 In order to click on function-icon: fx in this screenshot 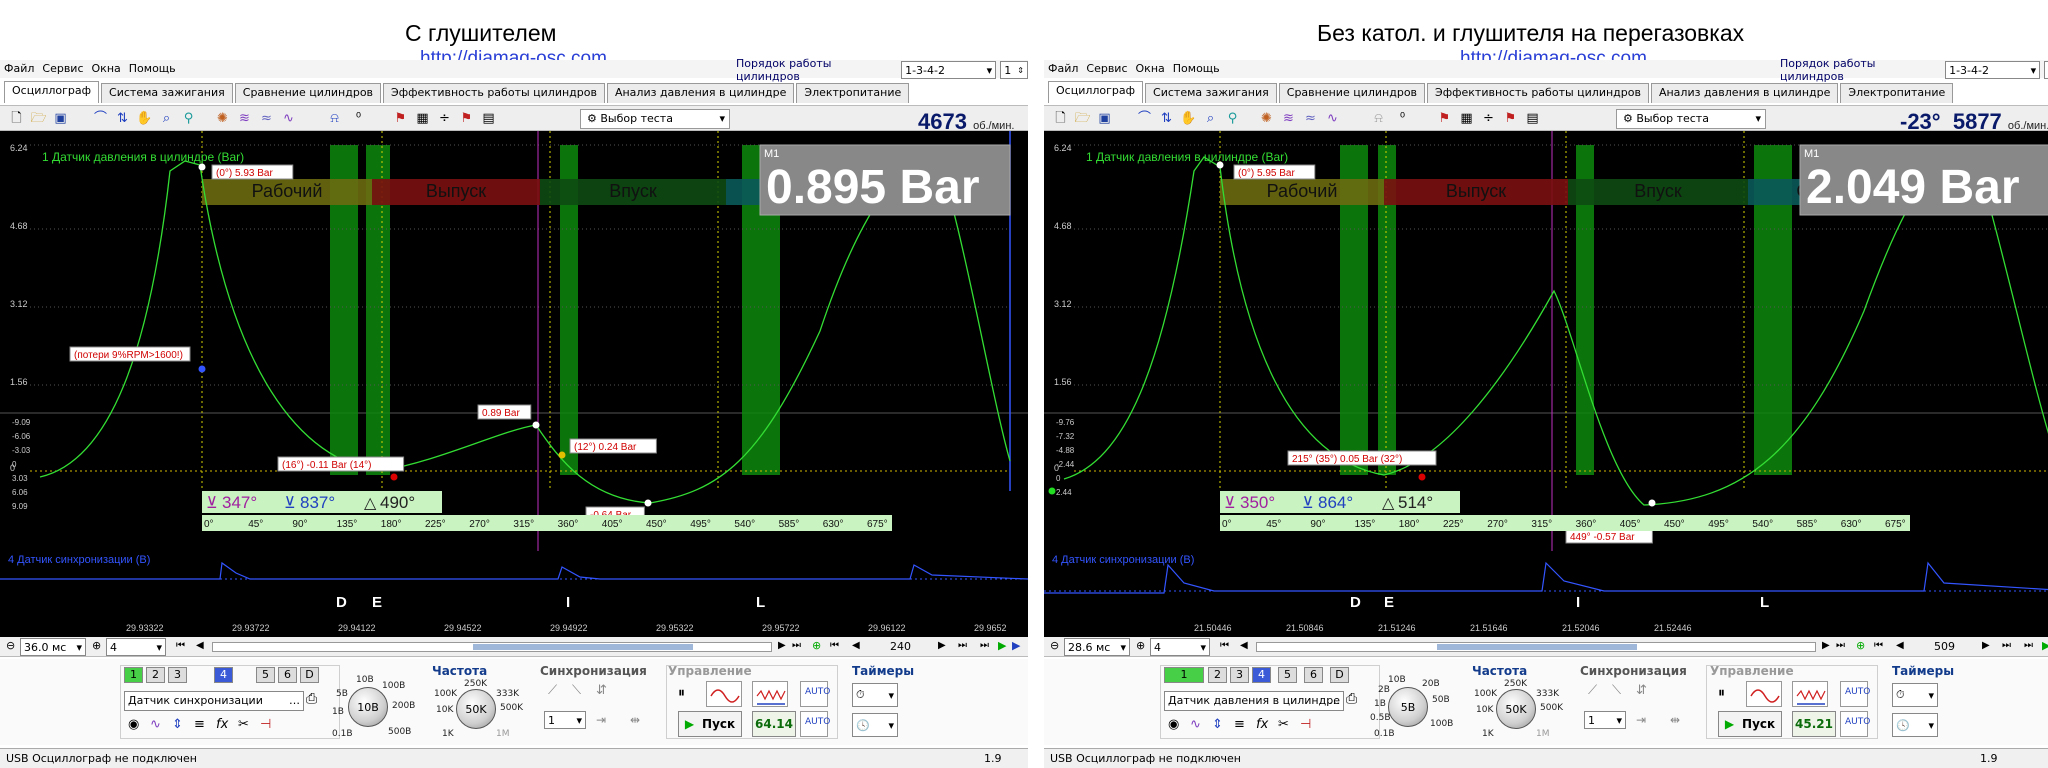, I will do `click(1262, 724)`.